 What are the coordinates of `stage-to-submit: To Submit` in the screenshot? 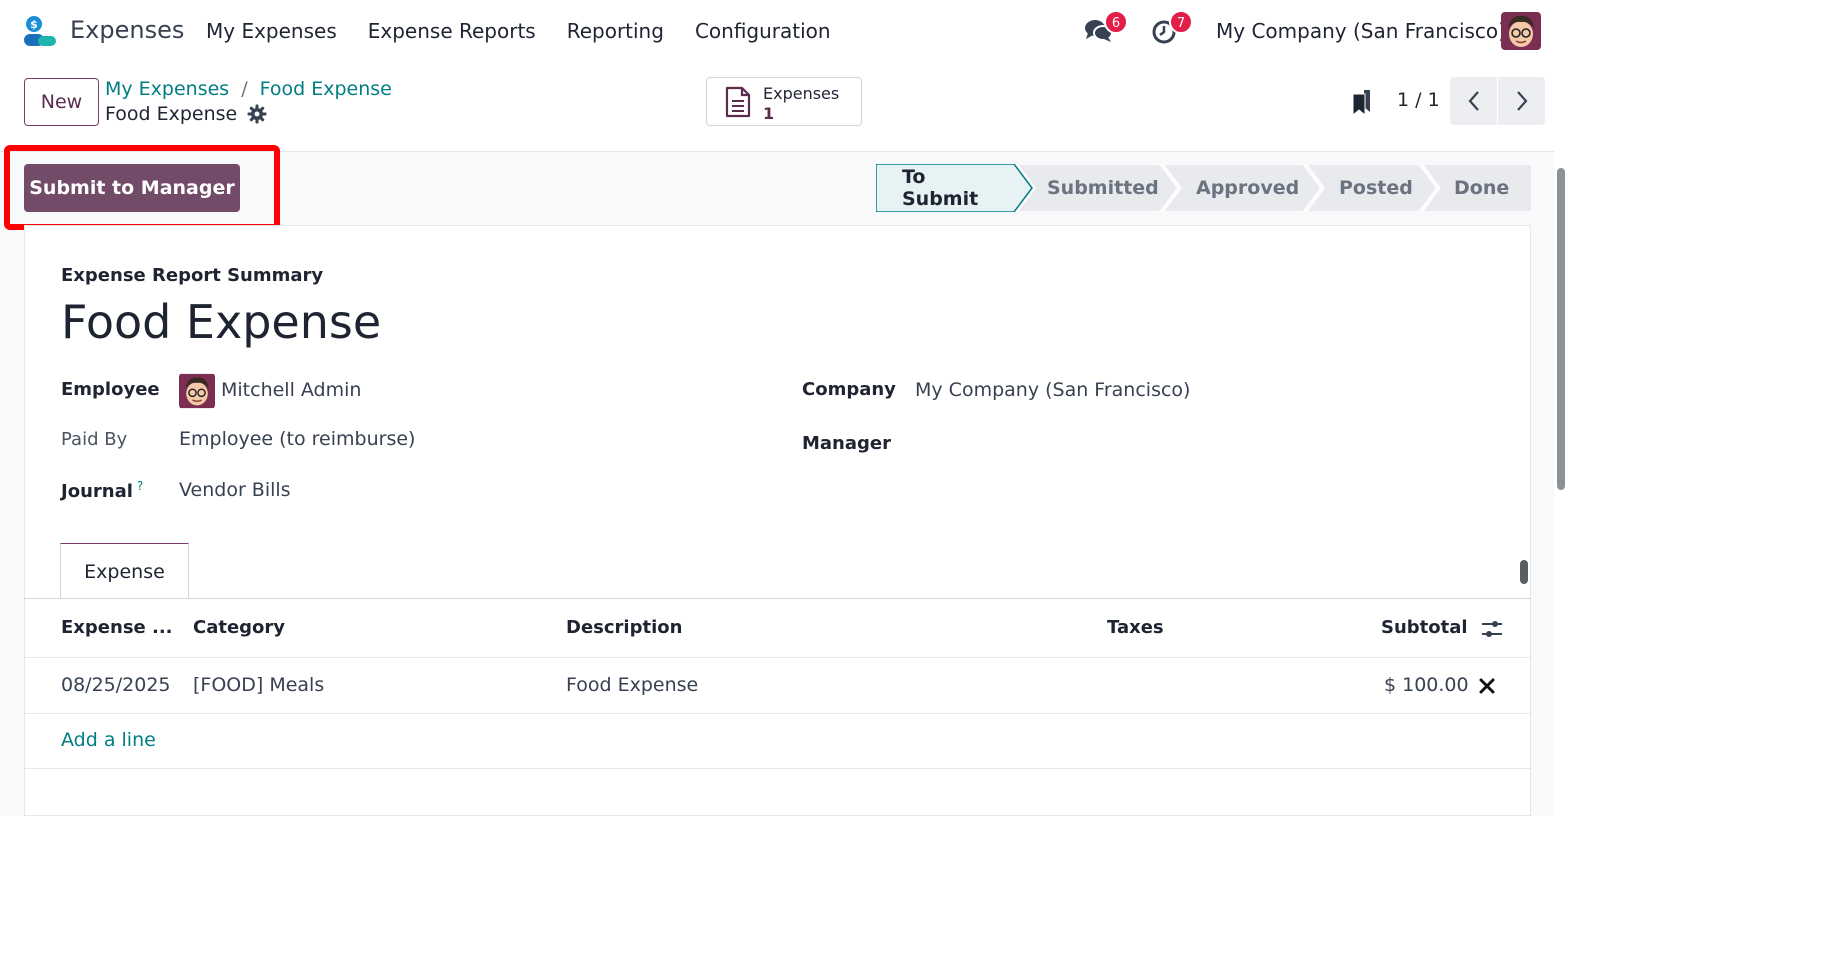 It's located at (940, 188).